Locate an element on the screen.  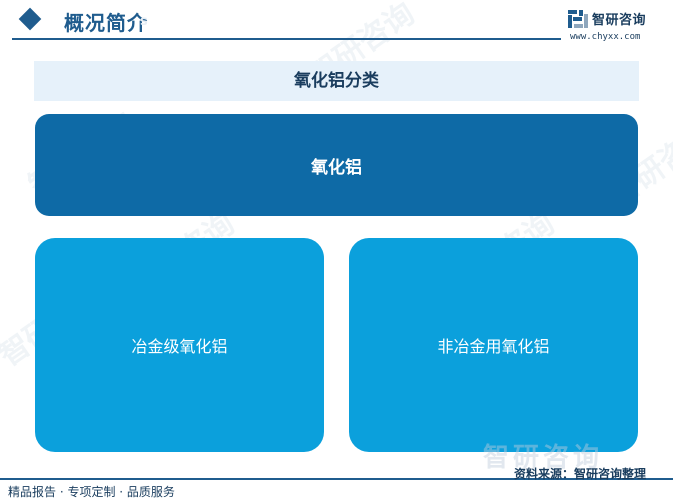
brand: 智研咨询 www.chyxx.com is located at coordinates (618, 26).